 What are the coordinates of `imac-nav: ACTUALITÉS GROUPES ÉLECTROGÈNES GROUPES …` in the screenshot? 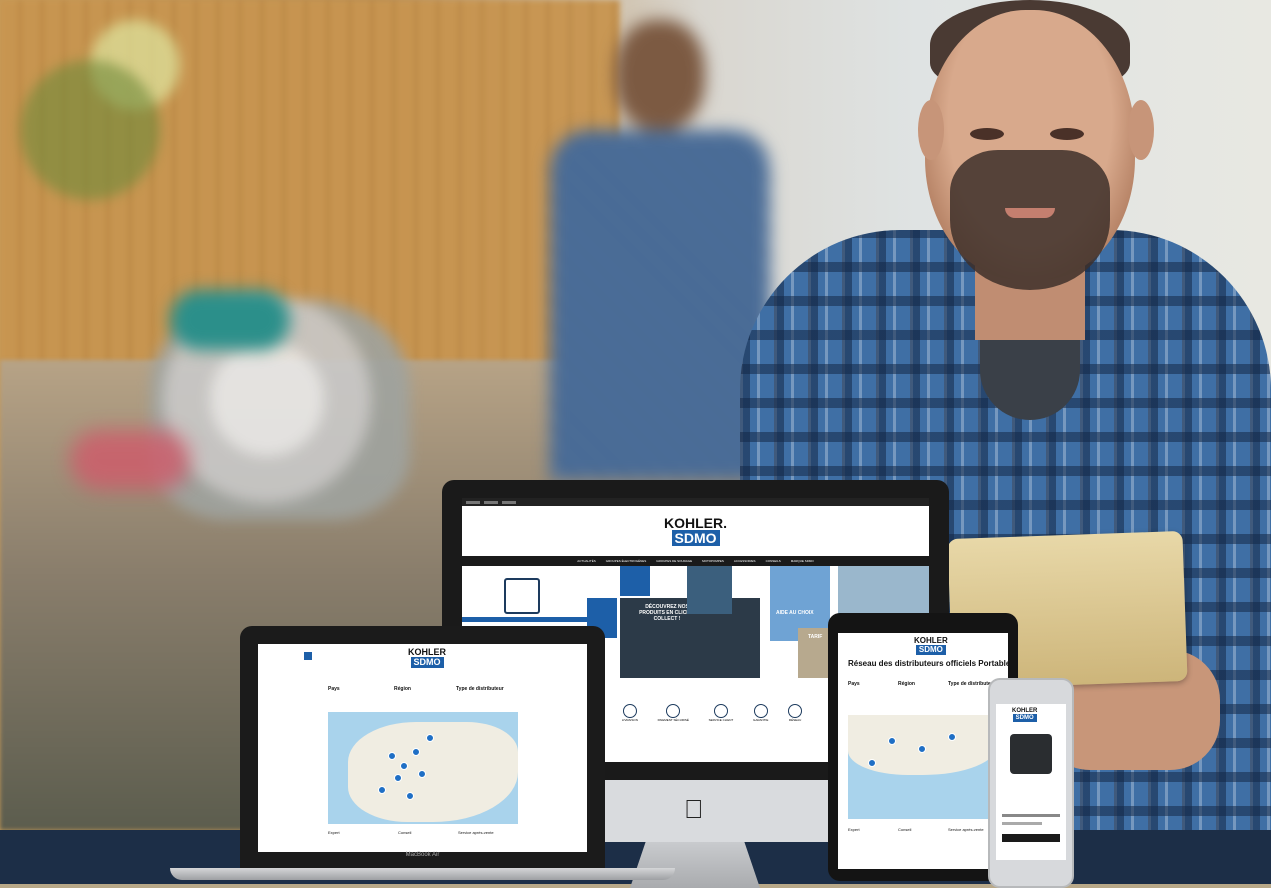 It's located at (695, 561).